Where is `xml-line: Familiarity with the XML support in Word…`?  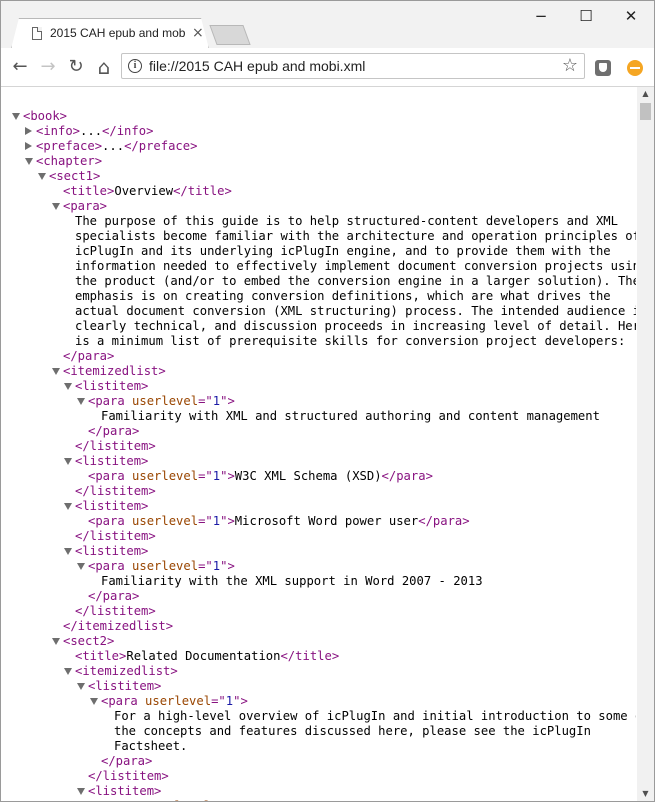 xml-line: Familiarity with the XML support in Word… is located at coordinates (292, 581).